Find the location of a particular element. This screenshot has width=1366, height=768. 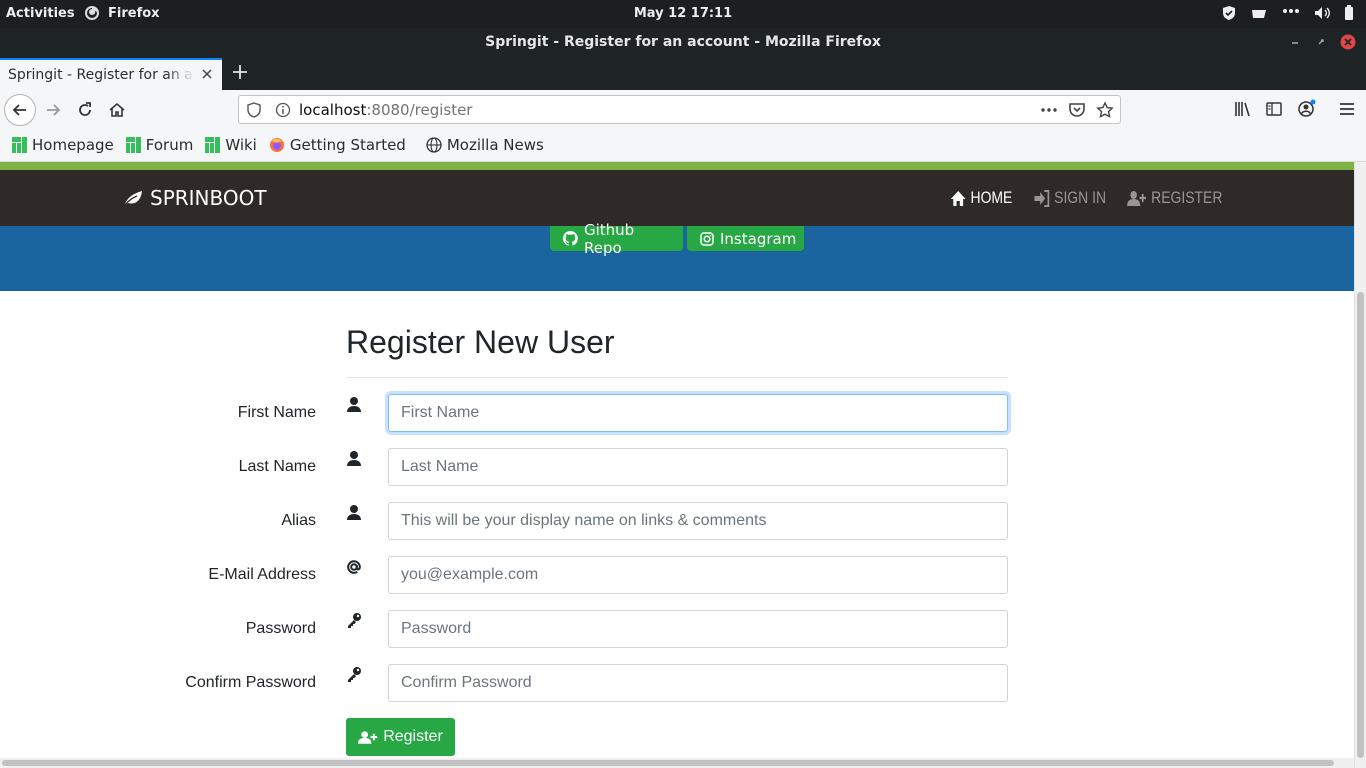

last-name-row: Last Name is located at coordinates (677, 468).